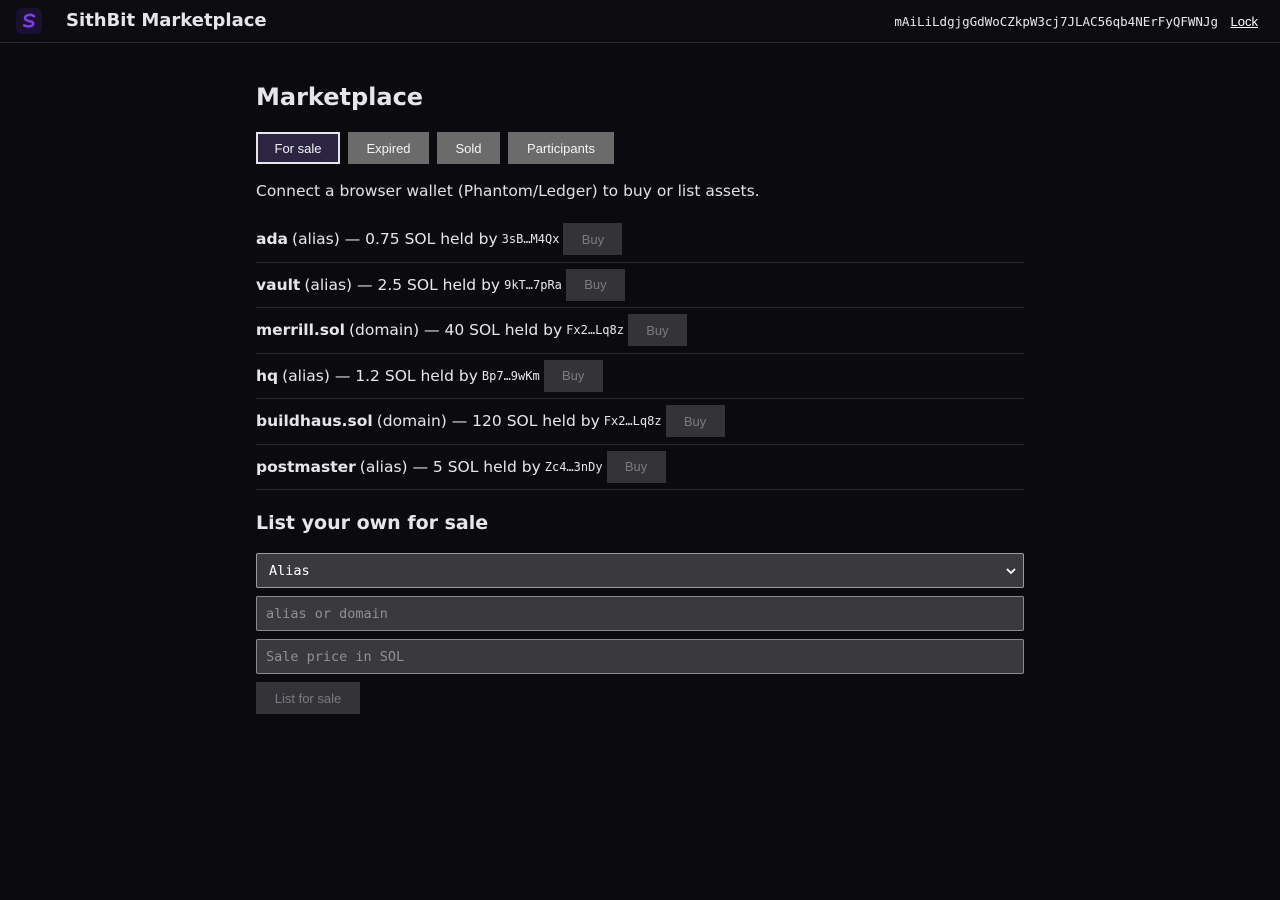 The width and height of the screenshot is (1280, 900). Describe the element at coordinates (1244, 22) in the screenshot. I see `lock-link: Lock` at that location.